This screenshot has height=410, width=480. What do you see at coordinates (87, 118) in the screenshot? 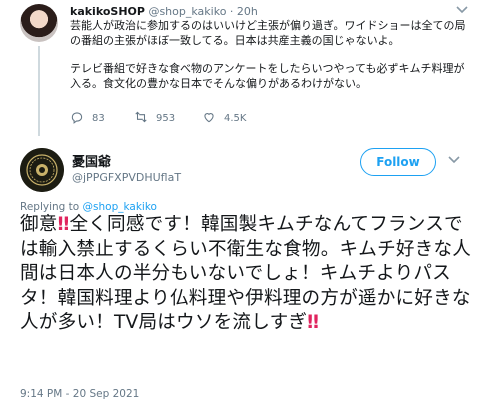
I see `reply-action: 83` at bounding box center [87, 118].